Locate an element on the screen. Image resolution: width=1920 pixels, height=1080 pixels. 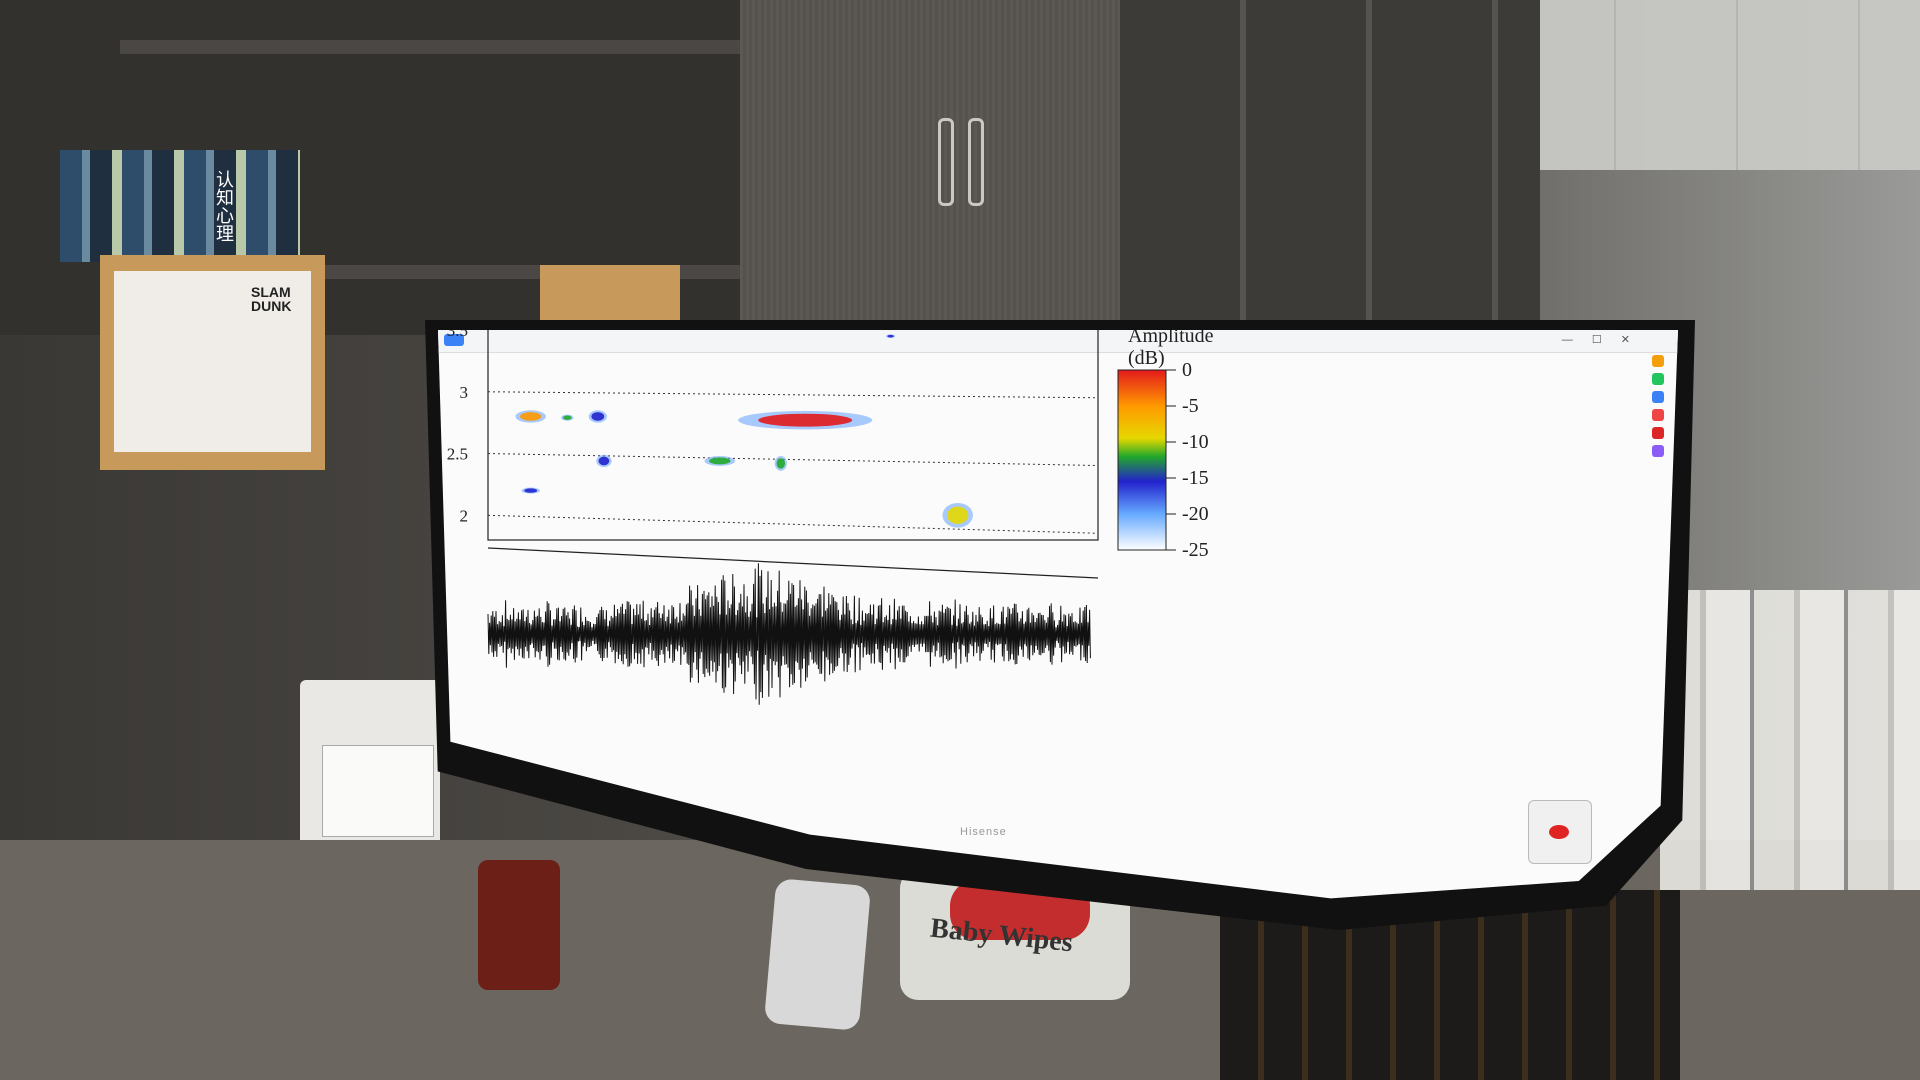
colorbar-tick-label: -25 is located at coordinates (1195, 550).